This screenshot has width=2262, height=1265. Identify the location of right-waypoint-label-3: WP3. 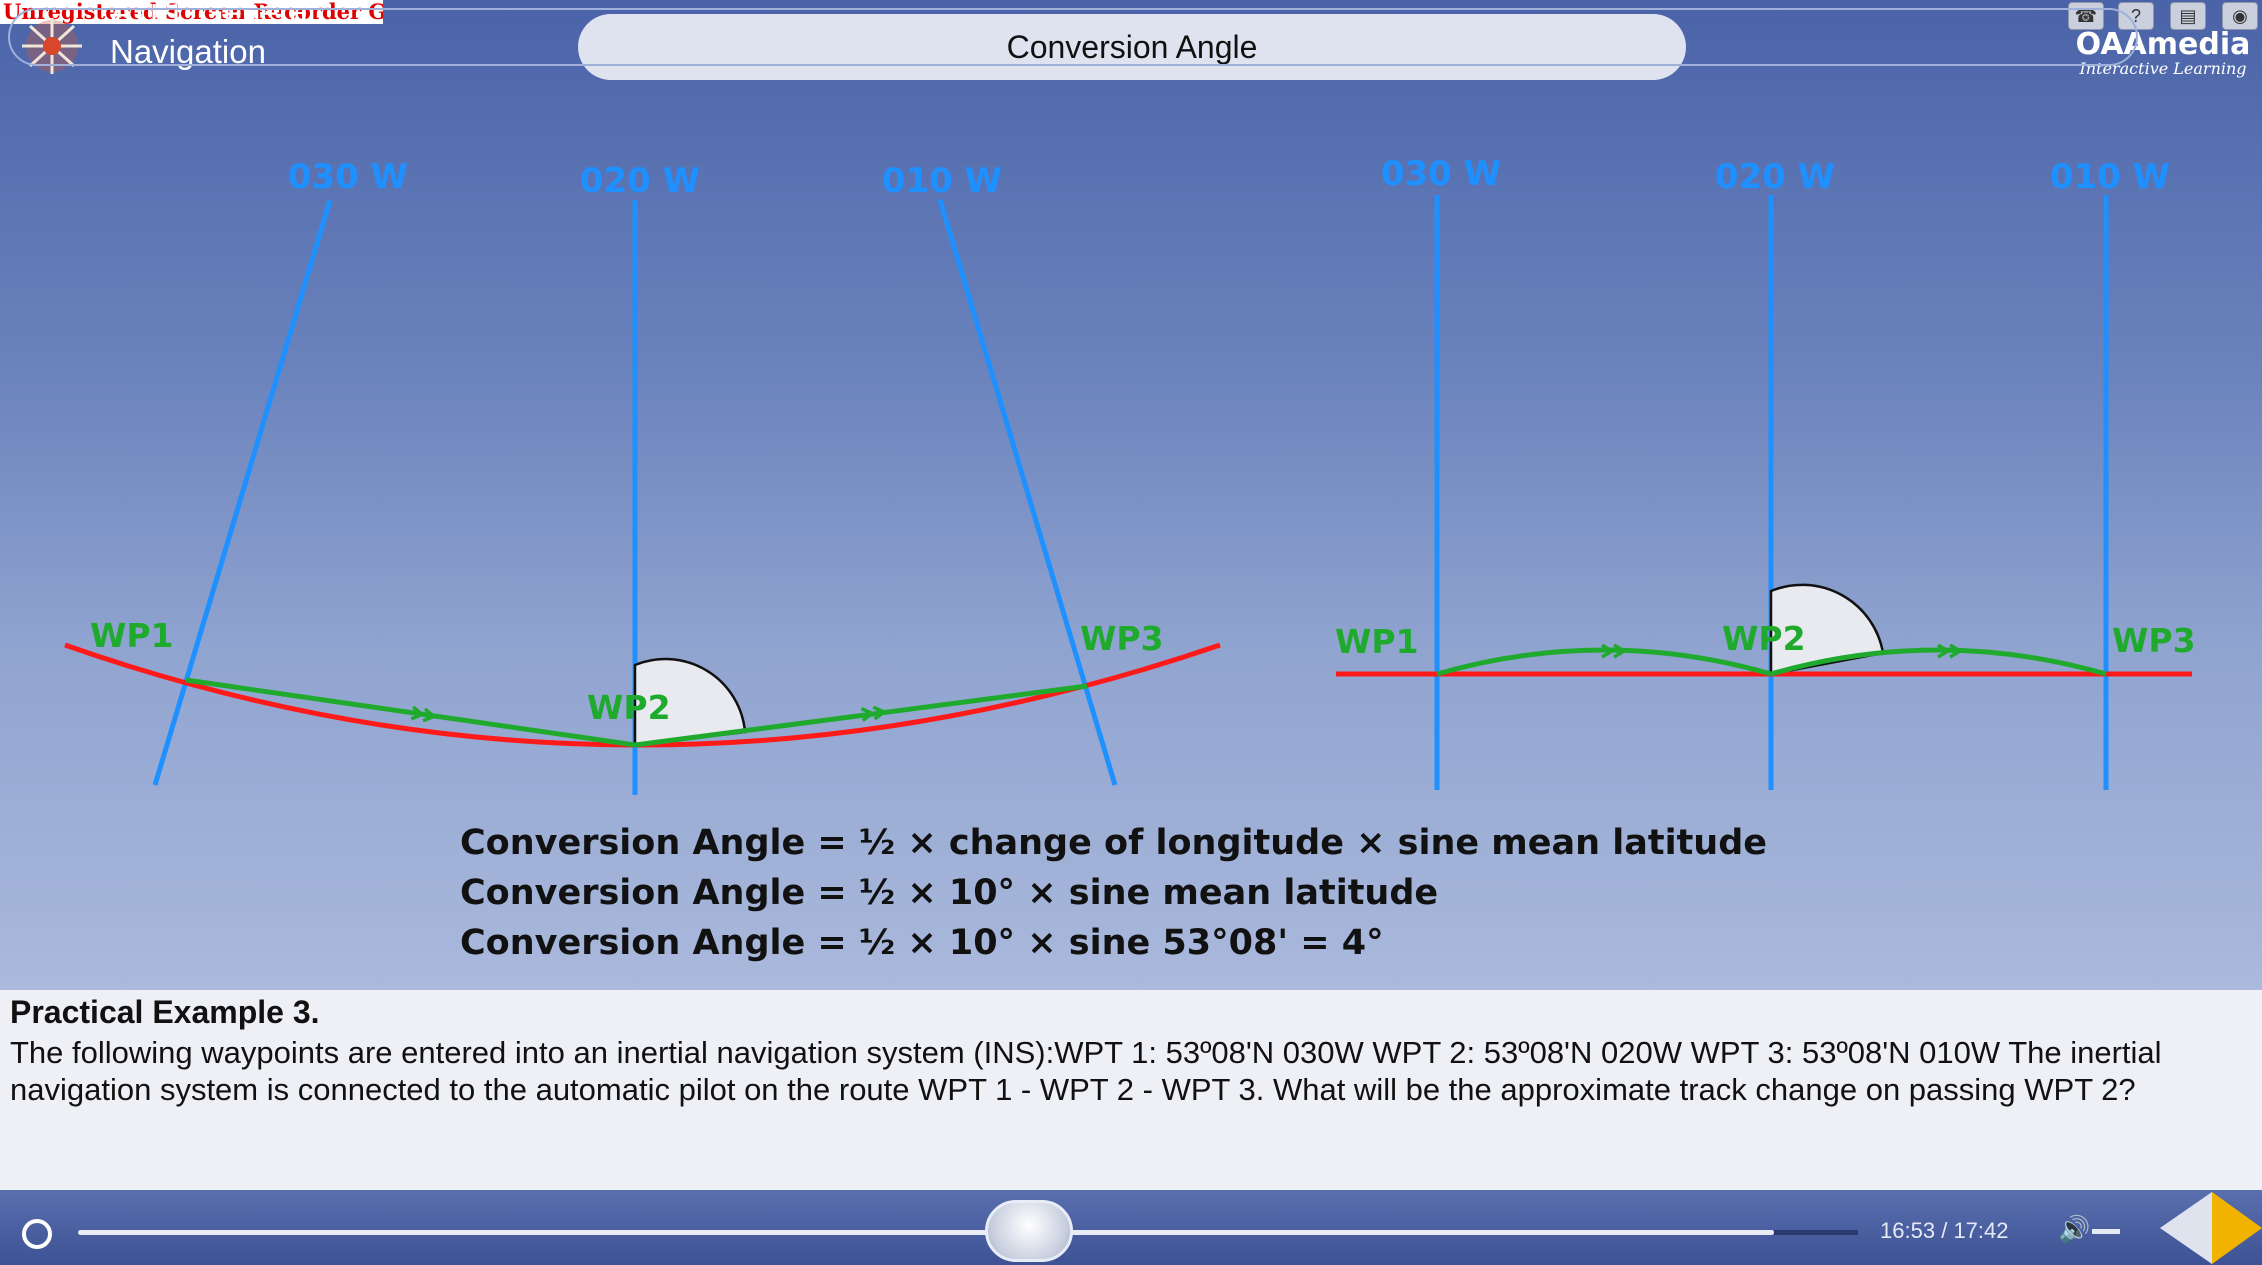
(2154, 640).